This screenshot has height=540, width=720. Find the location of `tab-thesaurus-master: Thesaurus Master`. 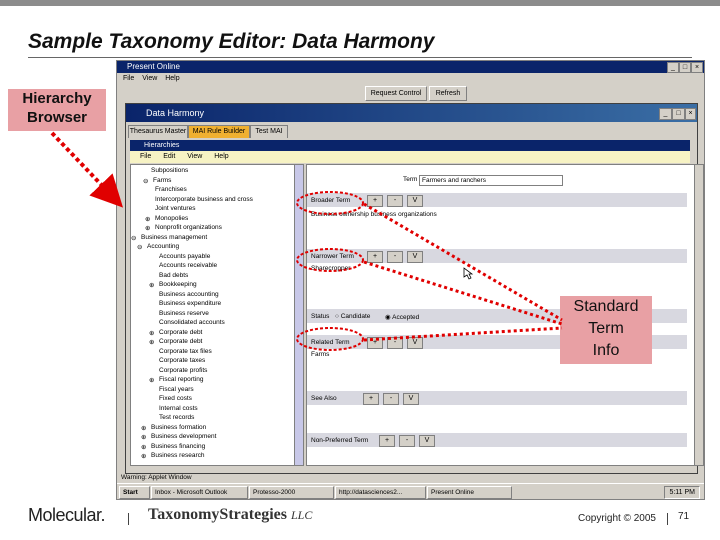

tab-thesaurus-master: Thesaurus Master is located at coordinates (158, 131).